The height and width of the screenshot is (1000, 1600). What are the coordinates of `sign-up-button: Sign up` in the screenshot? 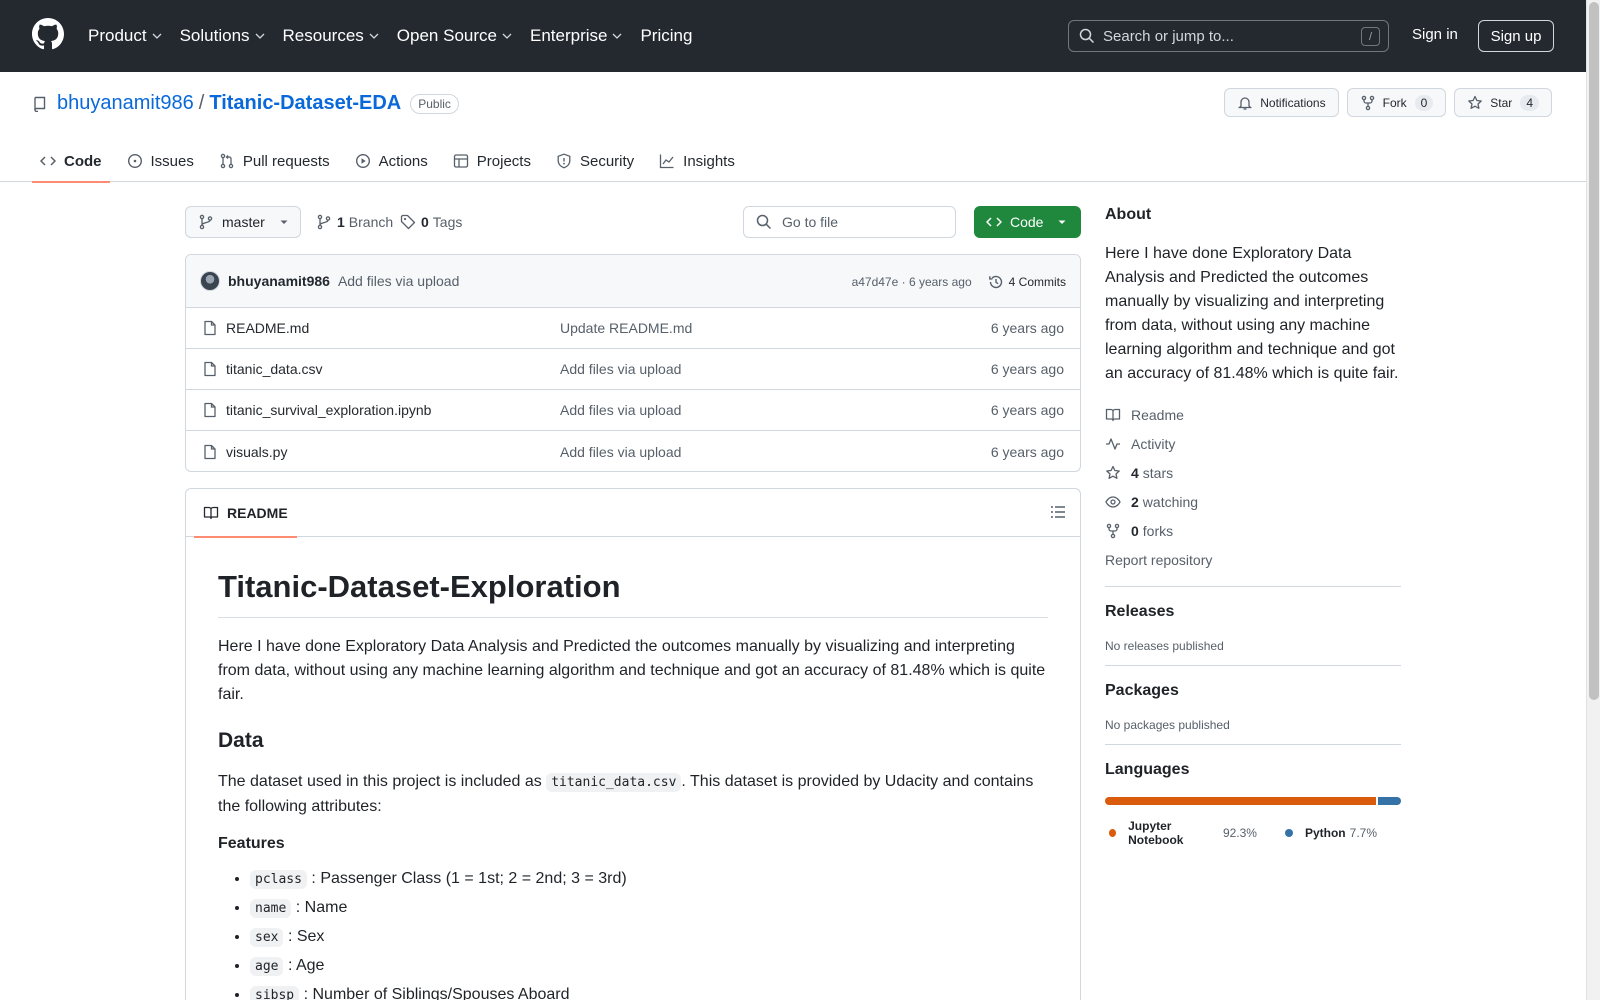 It's located at (1516, 36).